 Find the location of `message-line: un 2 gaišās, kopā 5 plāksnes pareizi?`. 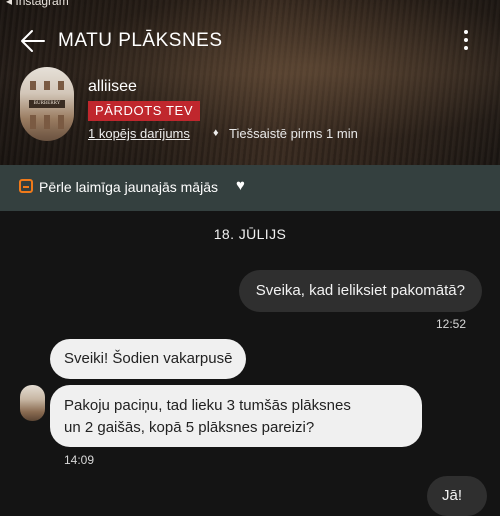

message-line: un 2 gaišās, kopā 5 plāksnes pareizi? is located at coordinates (189, 427).